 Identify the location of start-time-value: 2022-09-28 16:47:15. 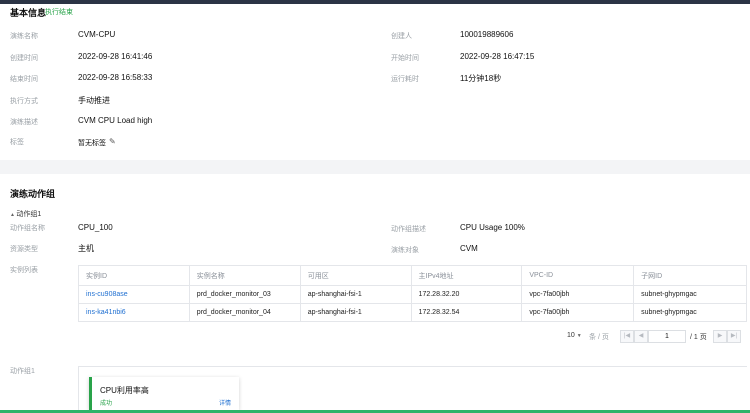
(497, 56).